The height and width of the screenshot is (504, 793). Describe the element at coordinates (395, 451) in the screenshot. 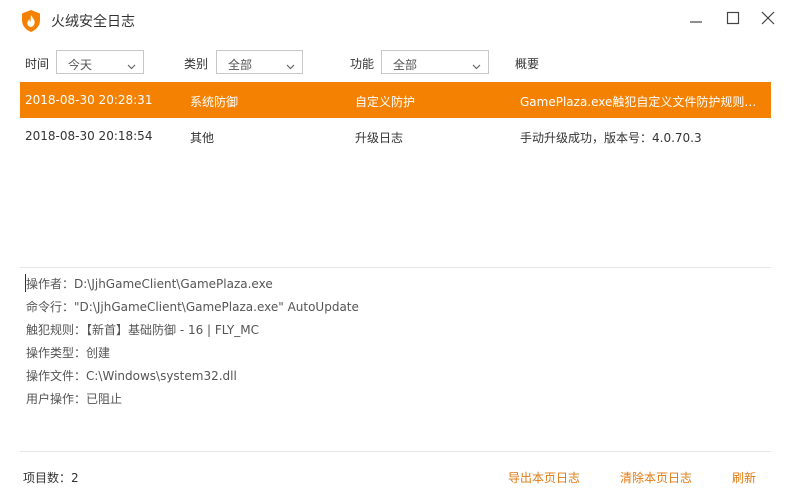

I see `footer-divider` at that location.